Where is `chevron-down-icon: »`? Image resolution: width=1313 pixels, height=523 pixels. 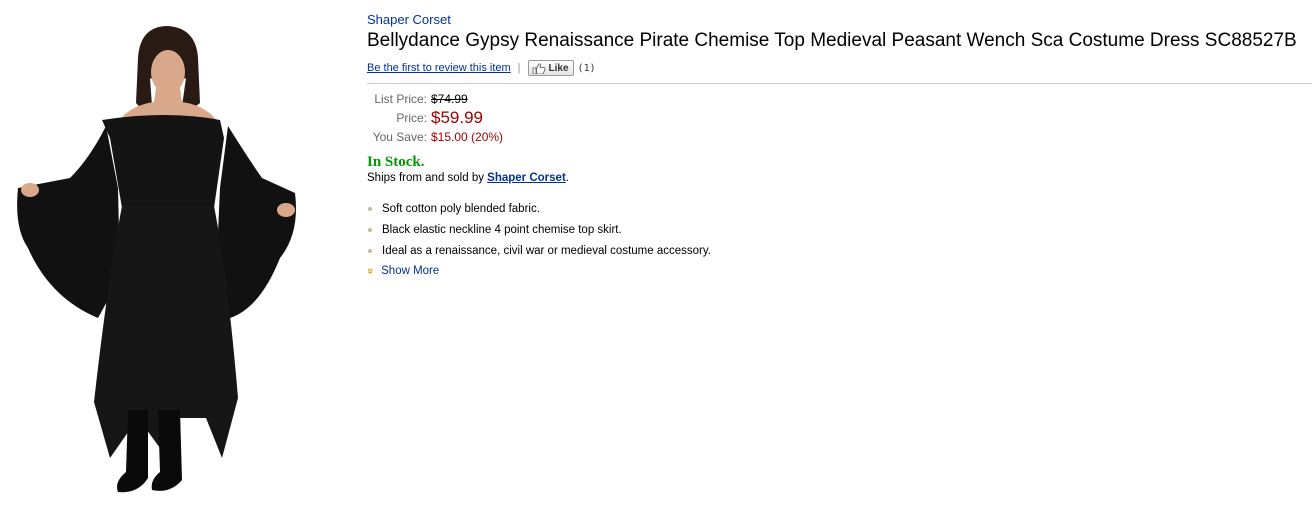 chevron-down-icon: » is located at coordinates (370, 271).